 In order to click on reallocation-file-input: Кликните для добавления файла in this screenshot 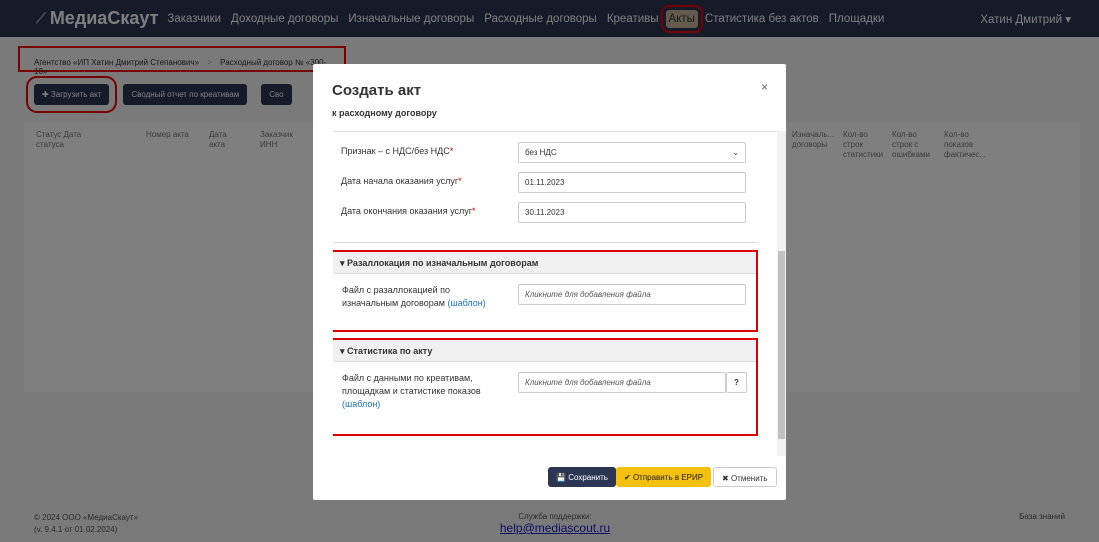, I will do `click(632, 294)`.